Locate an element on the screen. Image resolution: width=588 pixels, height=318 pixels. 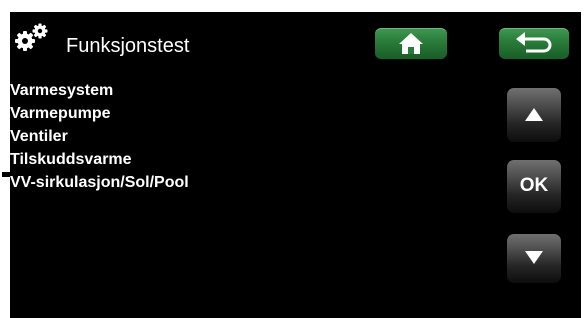
ok-button: OK is located at coordinates (534, 186).